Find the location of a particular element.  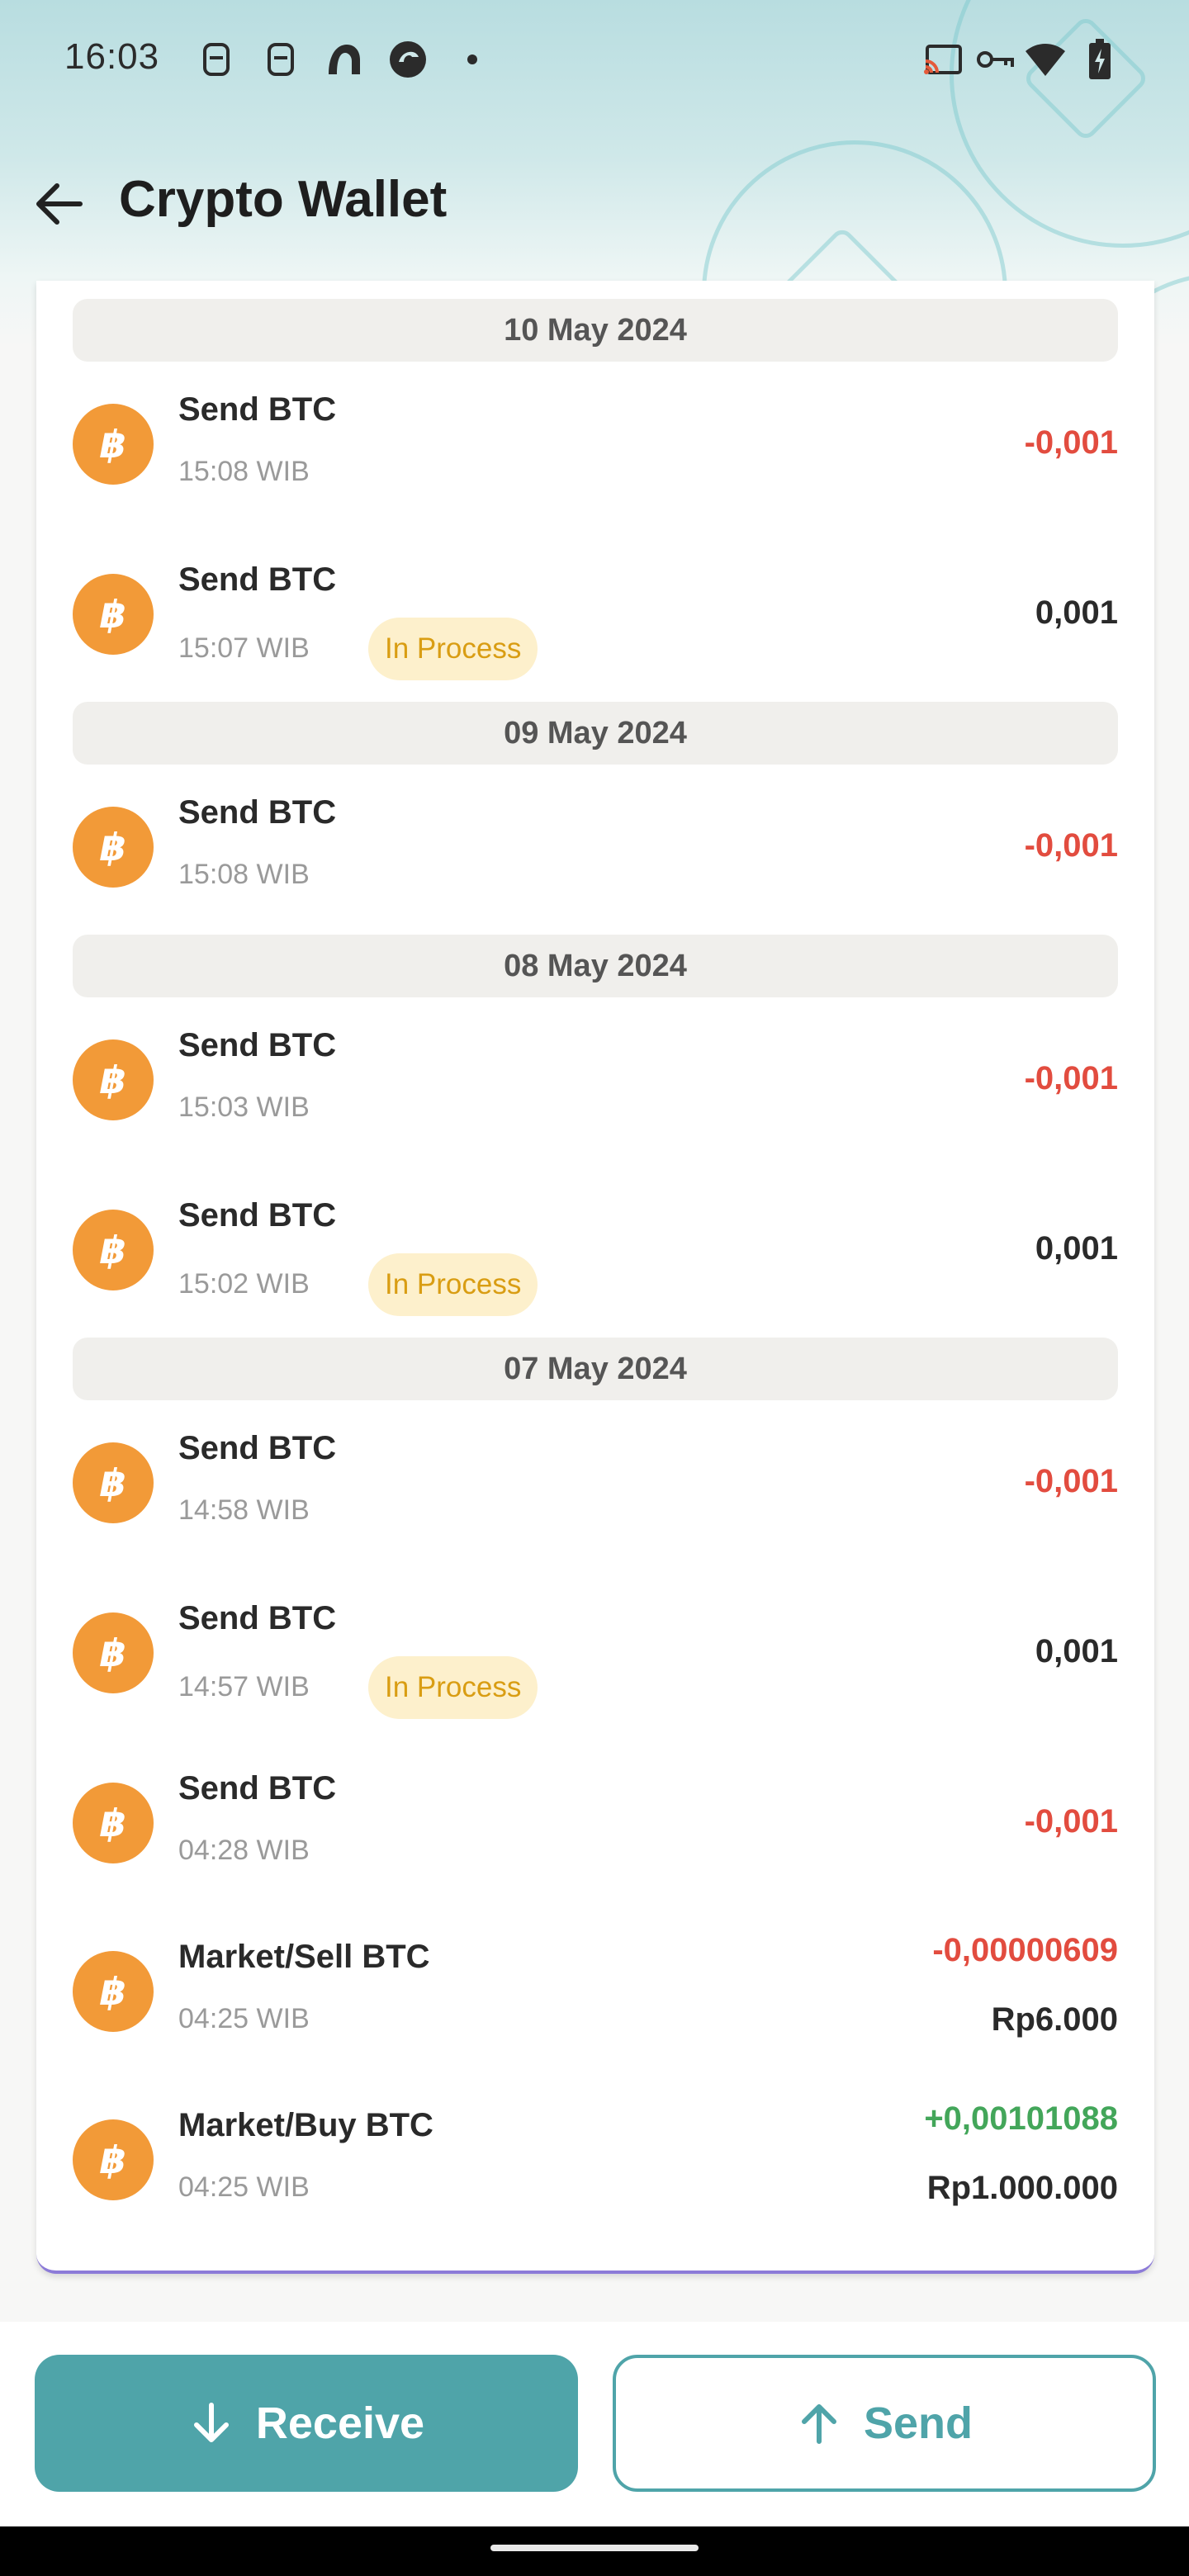

transaction-row: ฿ Send BTC 14:58 WIB -0,001 is located at coordinates (595, 1485).